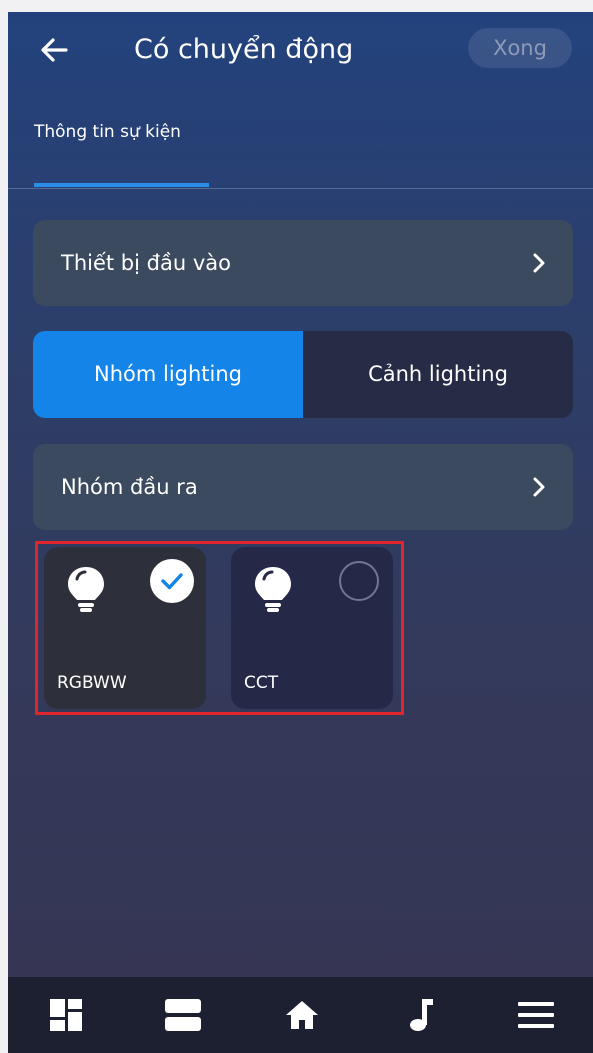  What do you see at coordinates (146, 263) in the screenshot?
I see `input-device-label: Thiết bị đầu vào` at bounding box center [146, 263].